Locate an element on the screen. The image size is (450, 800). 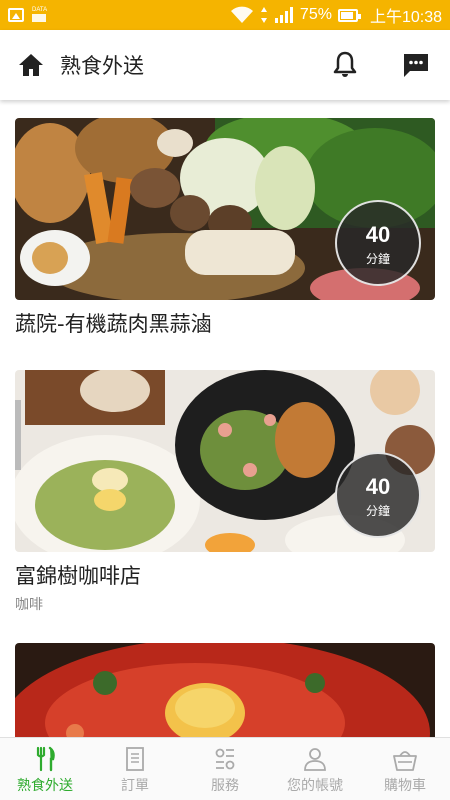
nav-item-food-delivery: 熟食外送 is located at coordinates (45, 769).